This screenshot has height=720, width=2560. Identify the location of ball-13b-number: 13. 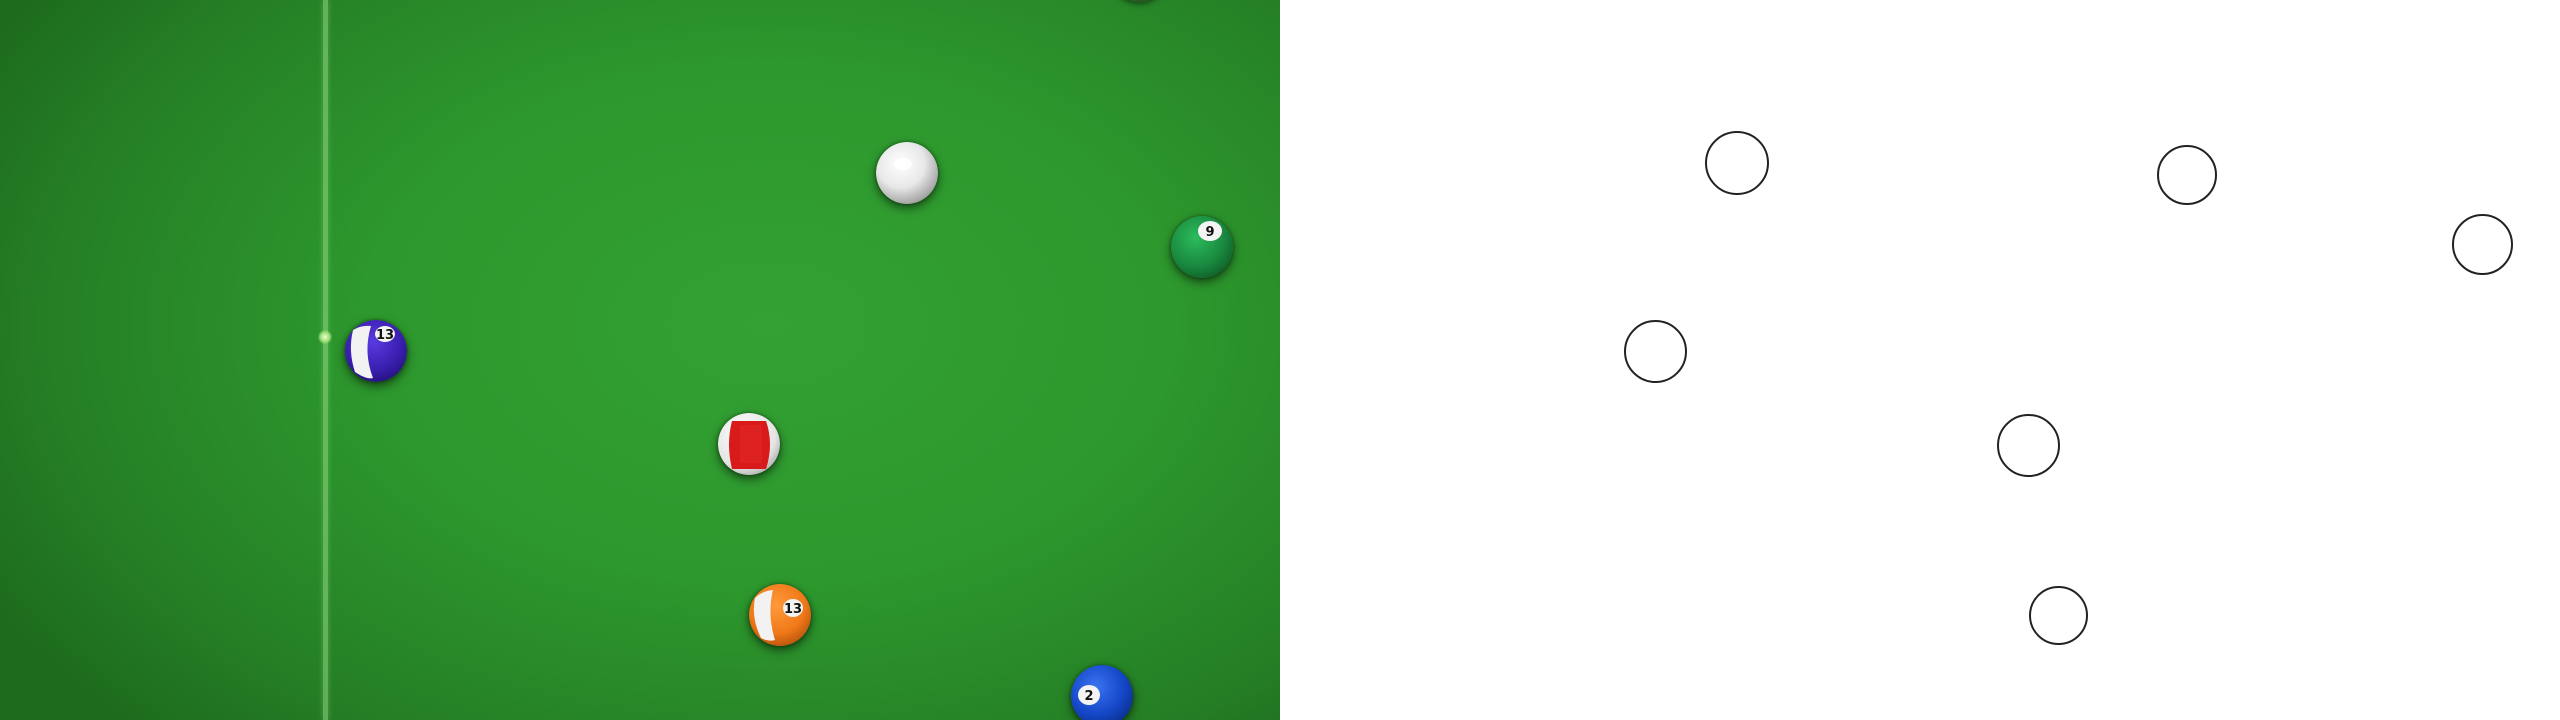
(793, 609).